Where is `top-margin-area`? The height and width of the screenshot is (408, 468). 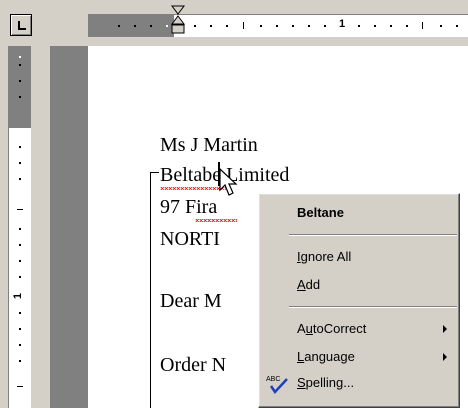
top-margin-area is located at coordinates (20, 87).